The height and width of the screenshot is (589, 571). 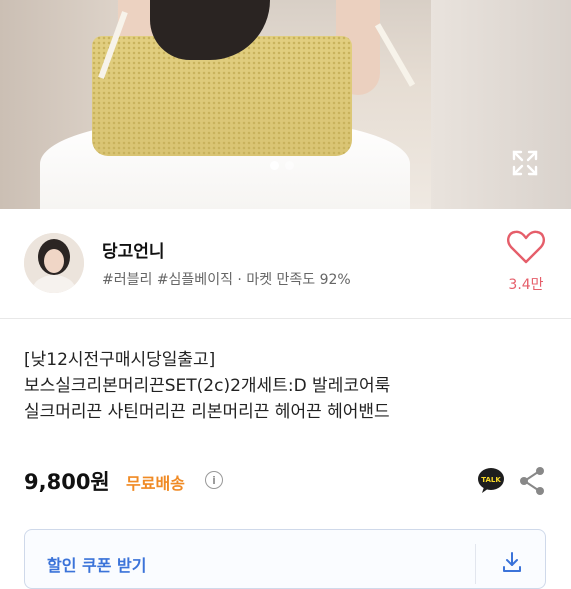 What do you see at coordinates (54, 263) in the screenshot?
I see `seller-avatar` at bounding box center [54, 263].